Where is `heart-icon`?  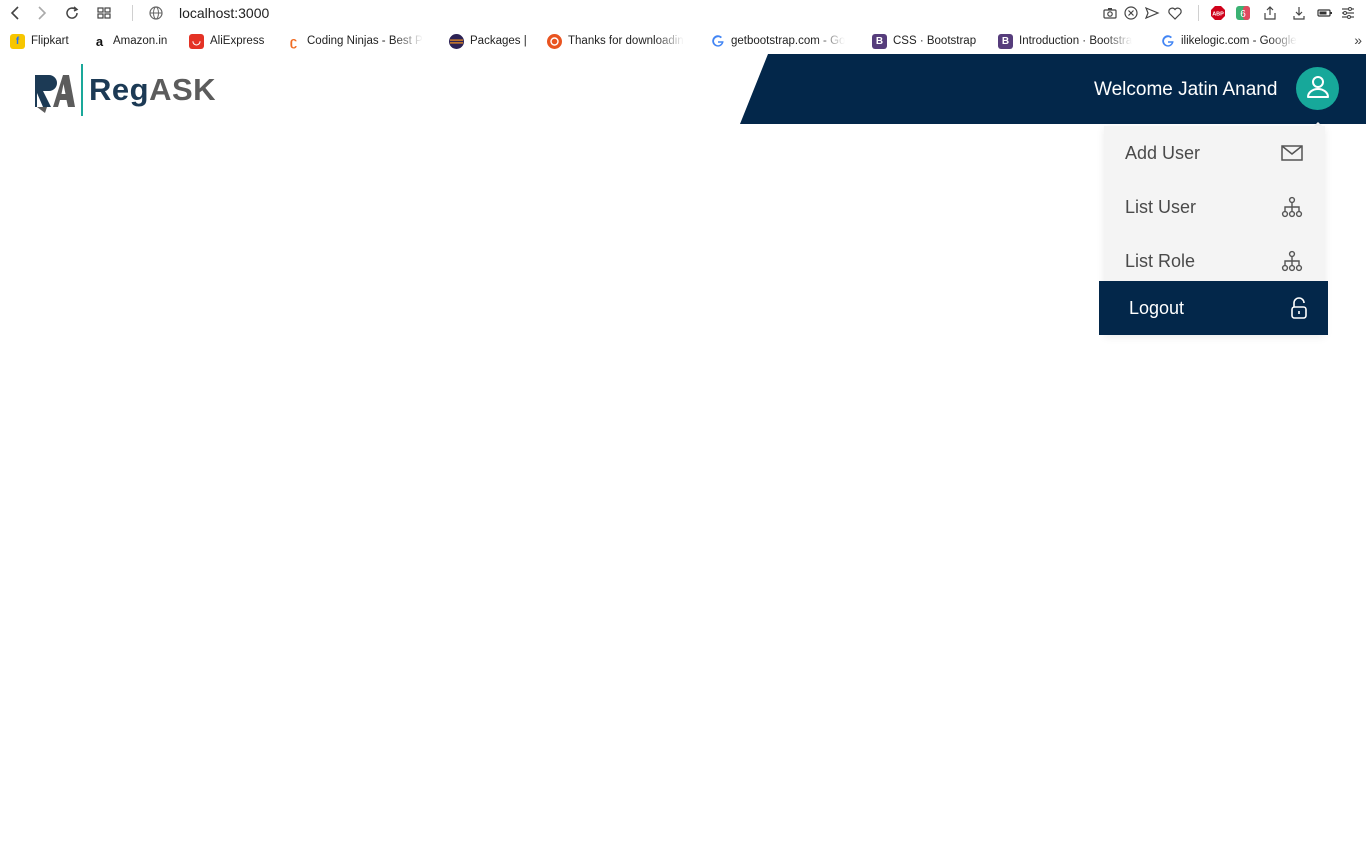 heart-icon is located at coordinates (1175, 13).